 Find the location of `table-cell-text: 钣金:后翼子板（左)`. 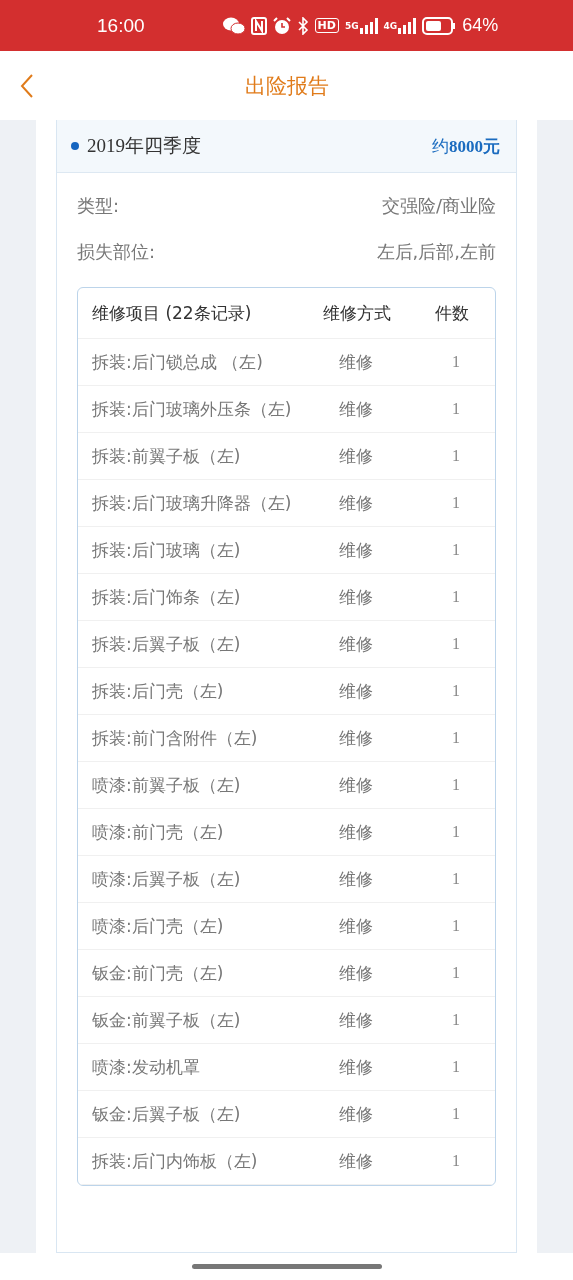

table-cell-text: 钣金:后翼子板（左) is located at coordinates (166, 1114).